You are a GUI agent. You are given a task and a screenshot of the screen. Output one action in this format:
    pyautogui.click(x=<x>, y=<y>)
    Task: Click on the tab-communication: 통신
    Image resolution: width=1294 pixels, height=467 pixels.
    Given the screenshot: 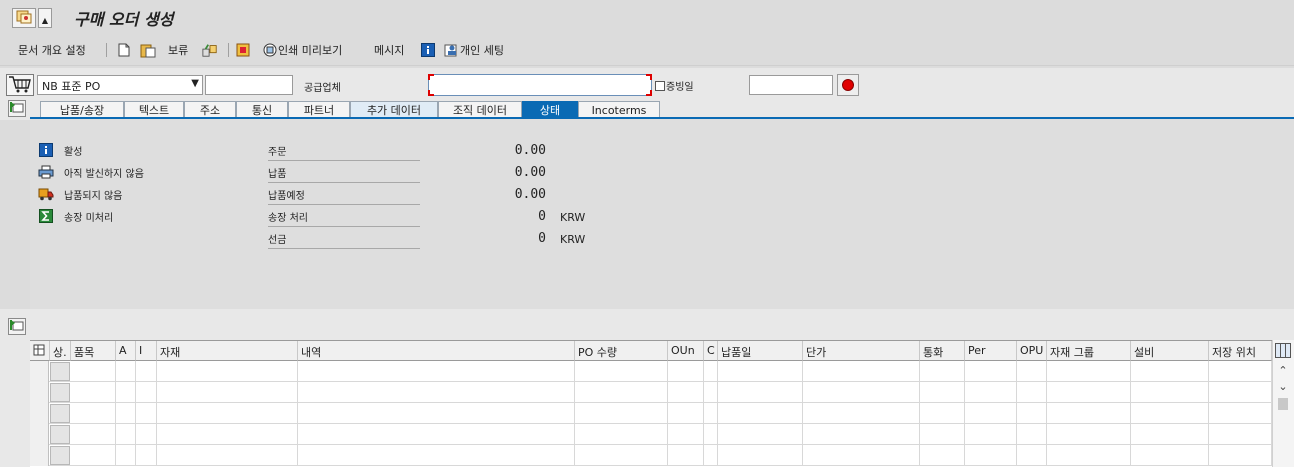 What is the action you would take?
    pyautogui.click(x=262, y=109)
    